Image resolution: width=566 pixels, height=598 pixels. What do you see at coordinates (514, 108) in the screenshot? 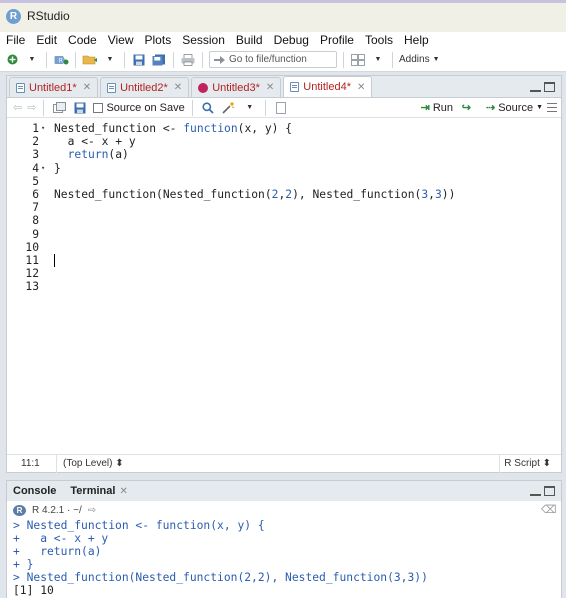
I see `source-button: ⇢ Source ▼` at bounding box center [514, 108].